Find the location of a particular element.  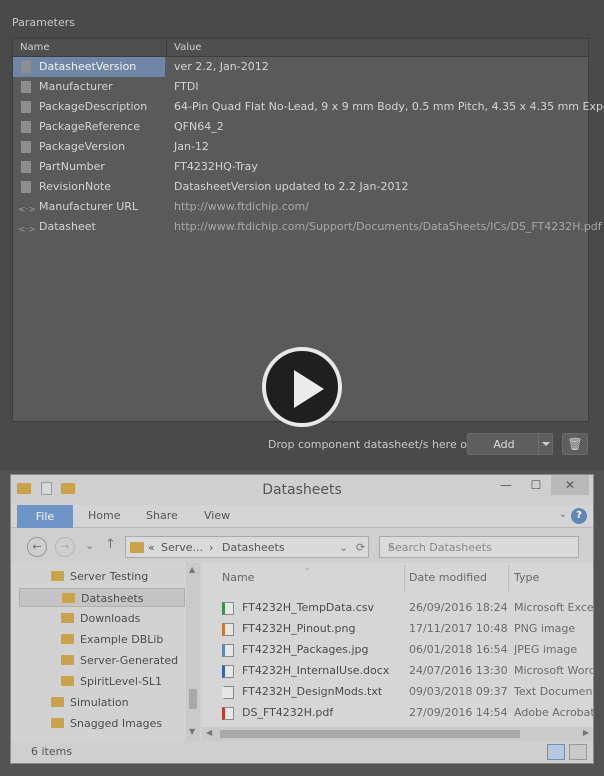

parameter-name: Manufacturer is located at coordinates (89, 87).